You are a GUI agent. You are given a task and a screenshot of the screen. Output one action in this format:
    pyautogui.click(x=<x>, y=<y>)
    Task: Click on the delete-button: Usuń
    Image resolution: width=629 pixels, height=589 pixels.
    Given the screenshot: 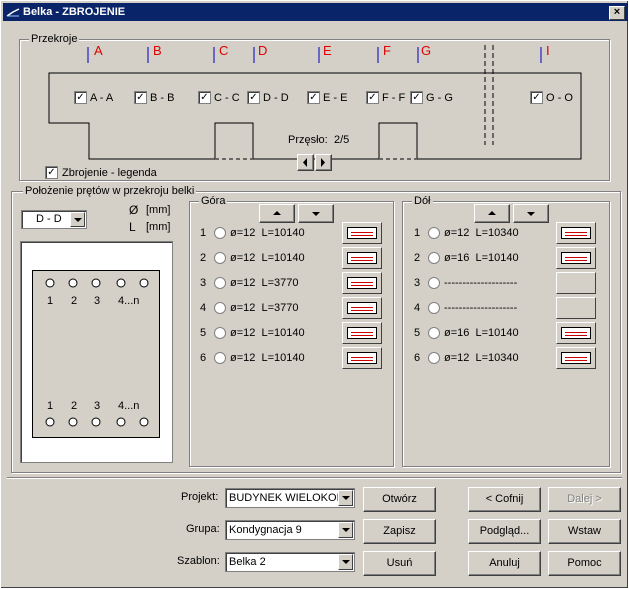 What is the action you would take?
    pyautogui.click(x=399, y=563)
    